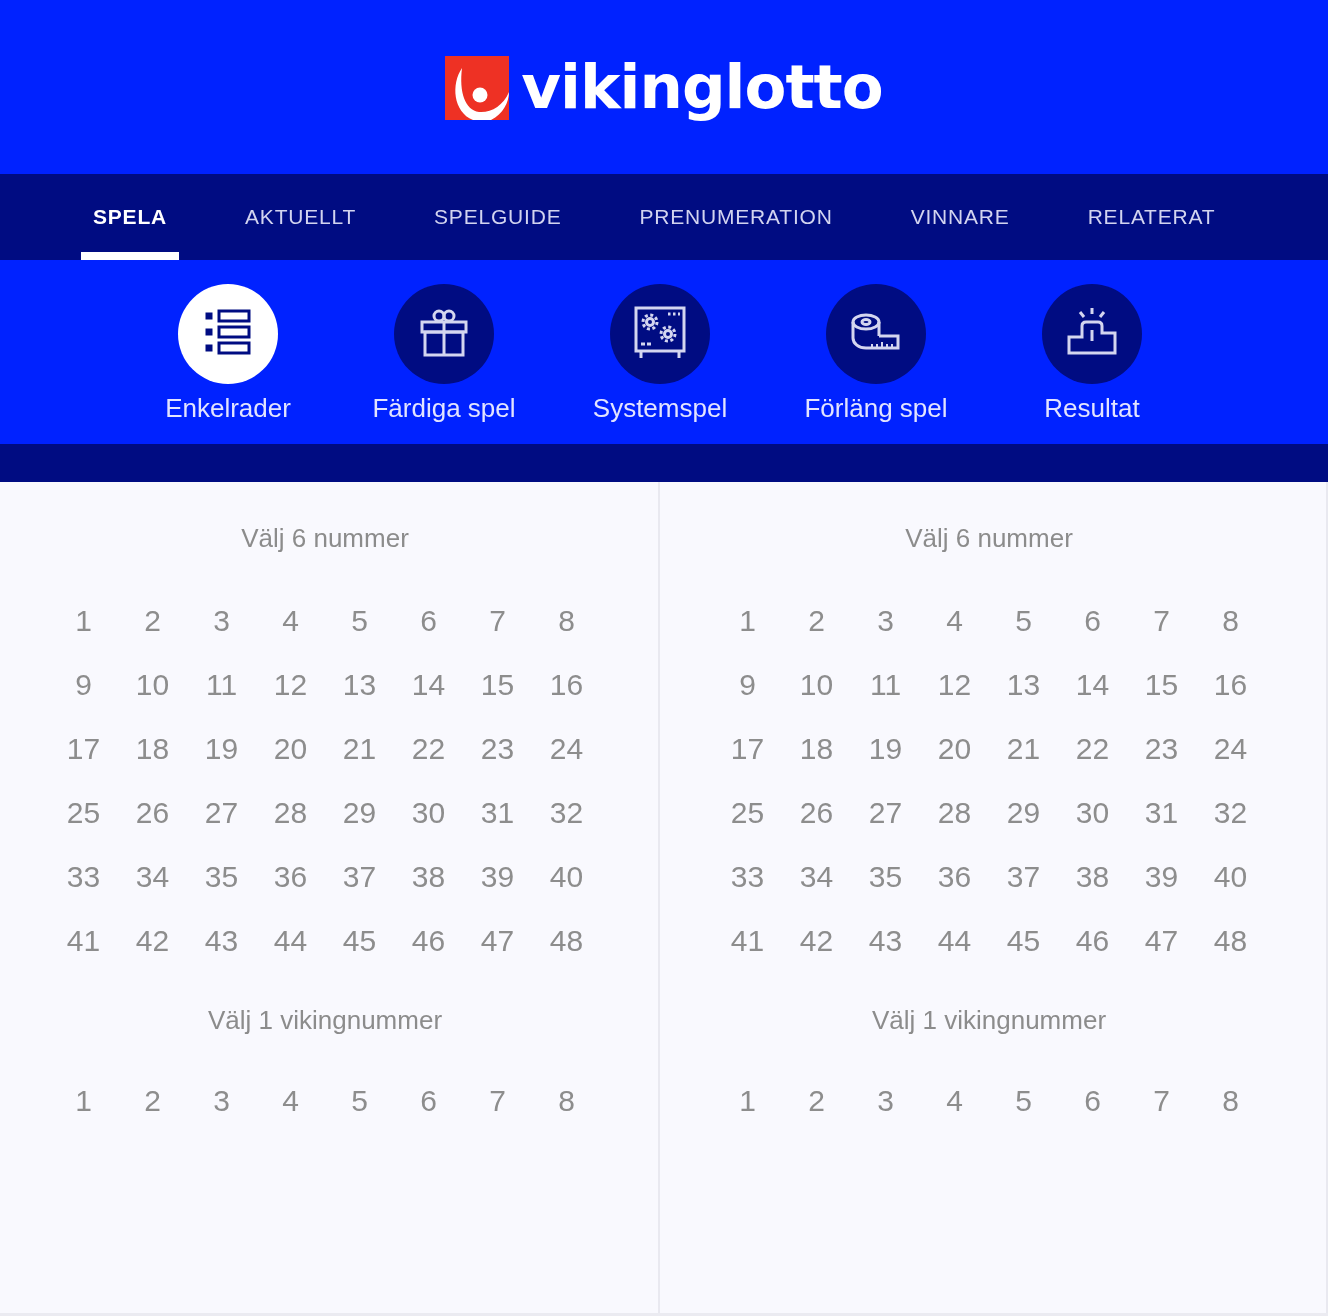  What do you see at coordinates (152, 749) in the screenshot?
I see `lottery-number: 18` at bounding box center [152, 749].